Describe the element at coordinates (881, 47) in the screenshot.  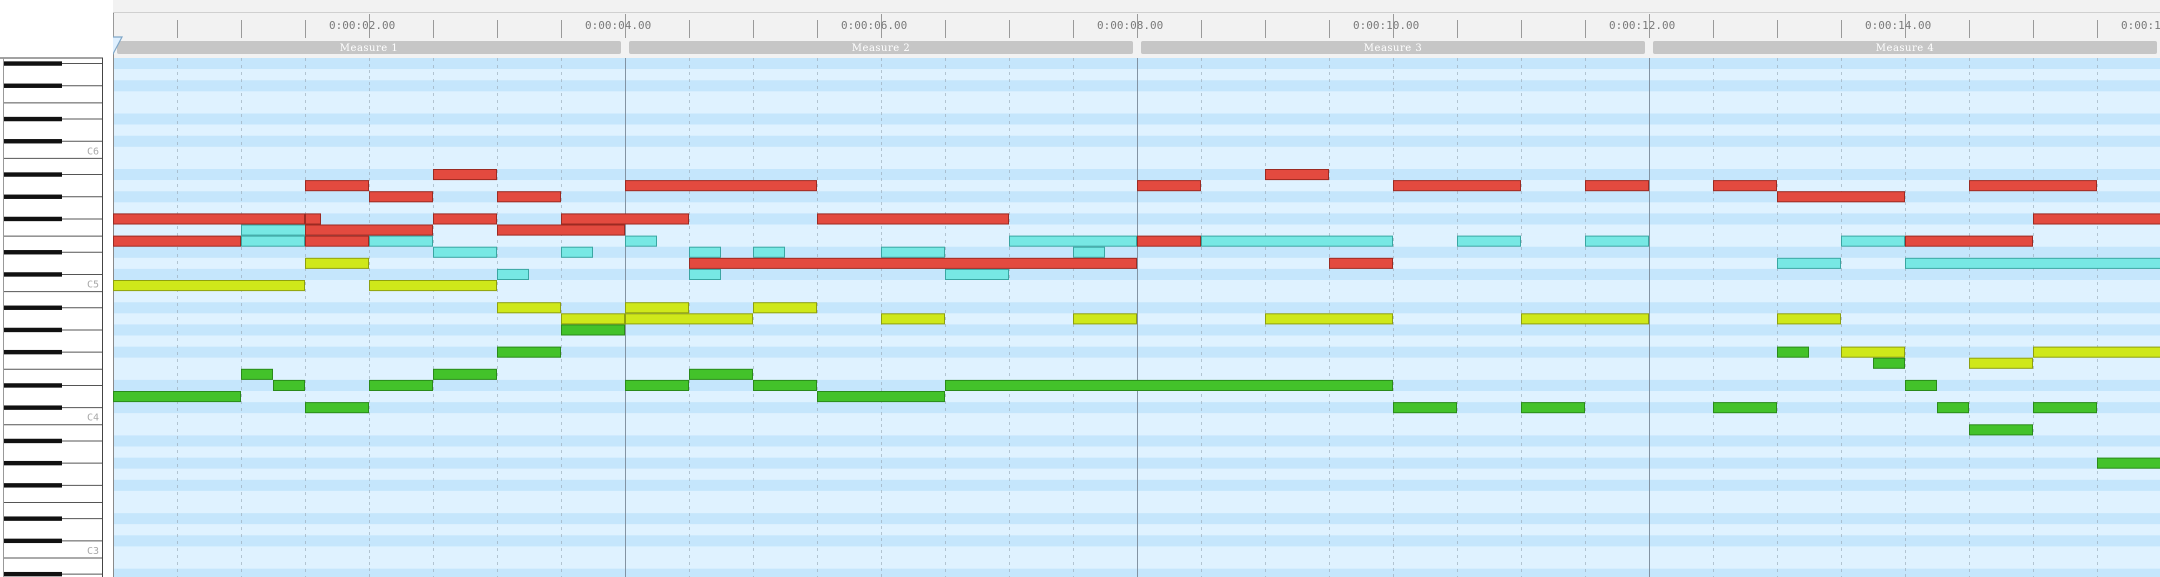
I see `measure-tab: Measure 2` at that location.